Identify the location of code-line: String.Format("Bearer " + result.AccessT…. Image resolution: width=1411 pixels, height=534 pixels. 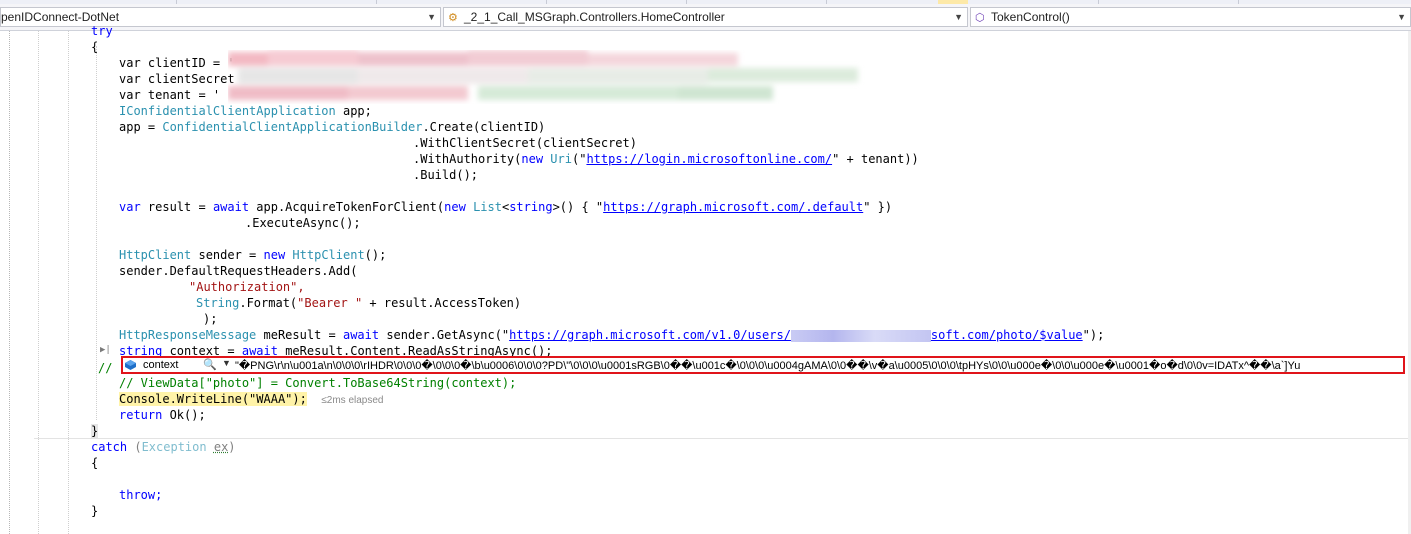
(359, 303).